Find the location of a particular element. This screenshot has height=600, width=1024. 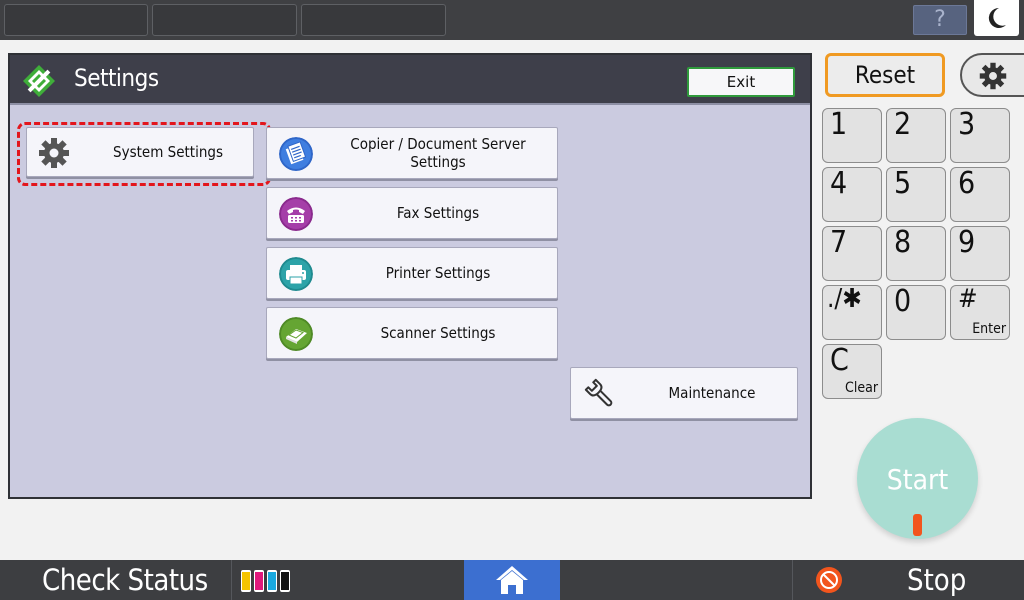

key-6: 6 is located at coordinates (980, 194).